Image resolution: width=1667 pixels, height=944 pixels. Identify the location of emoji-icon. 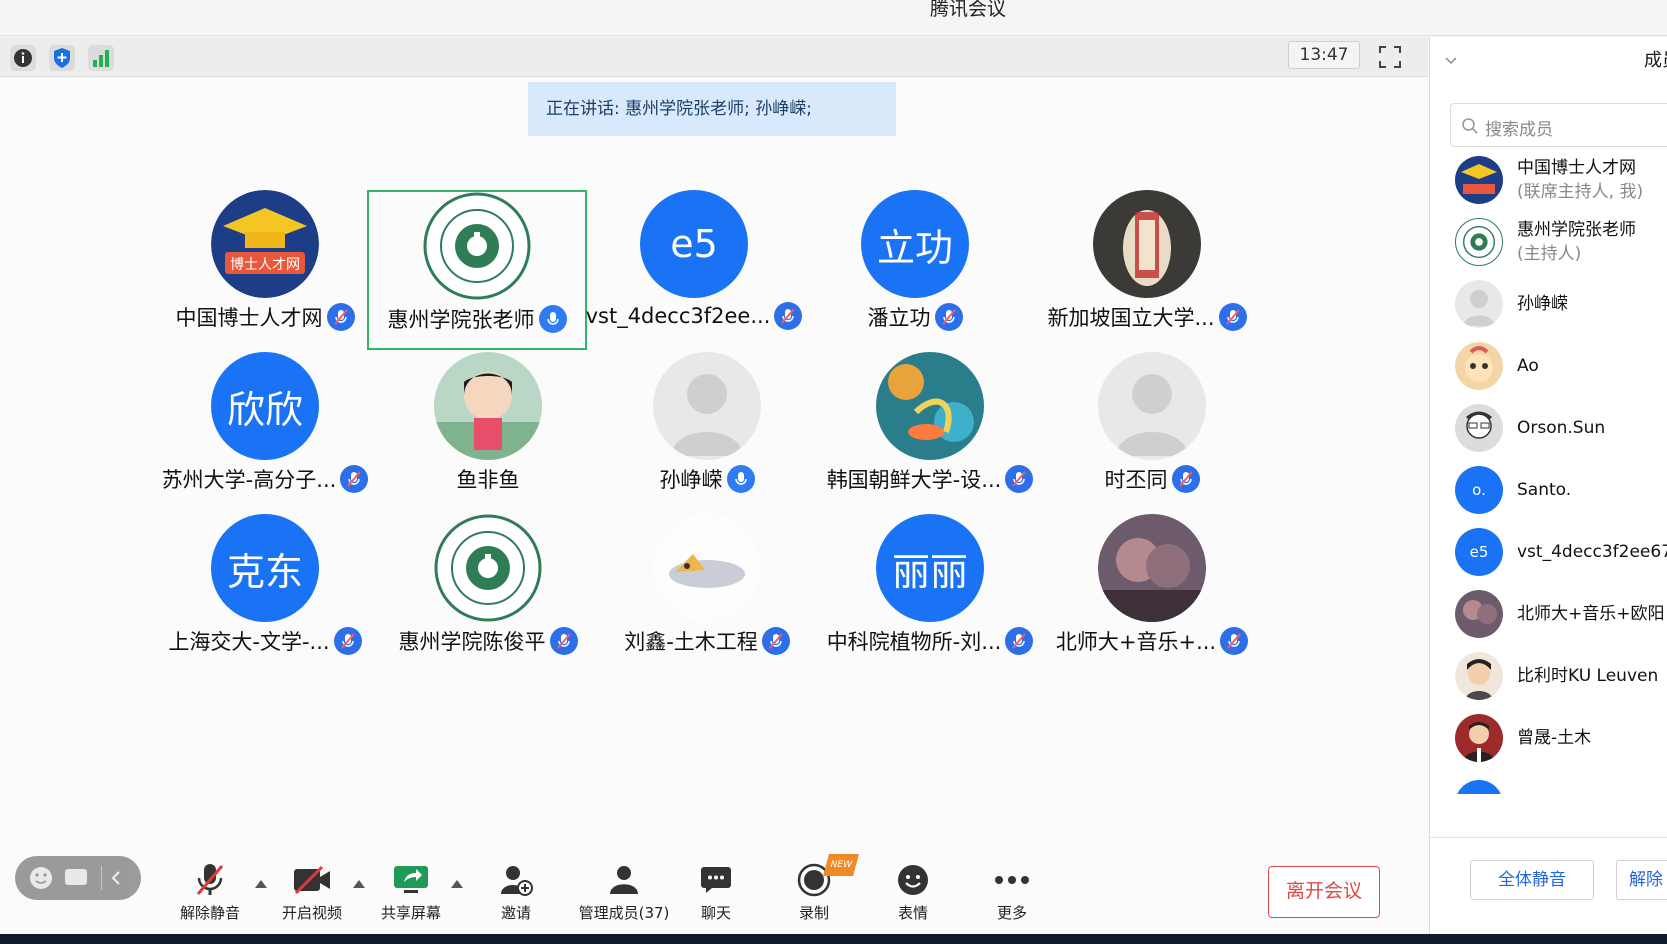
(913, 880).